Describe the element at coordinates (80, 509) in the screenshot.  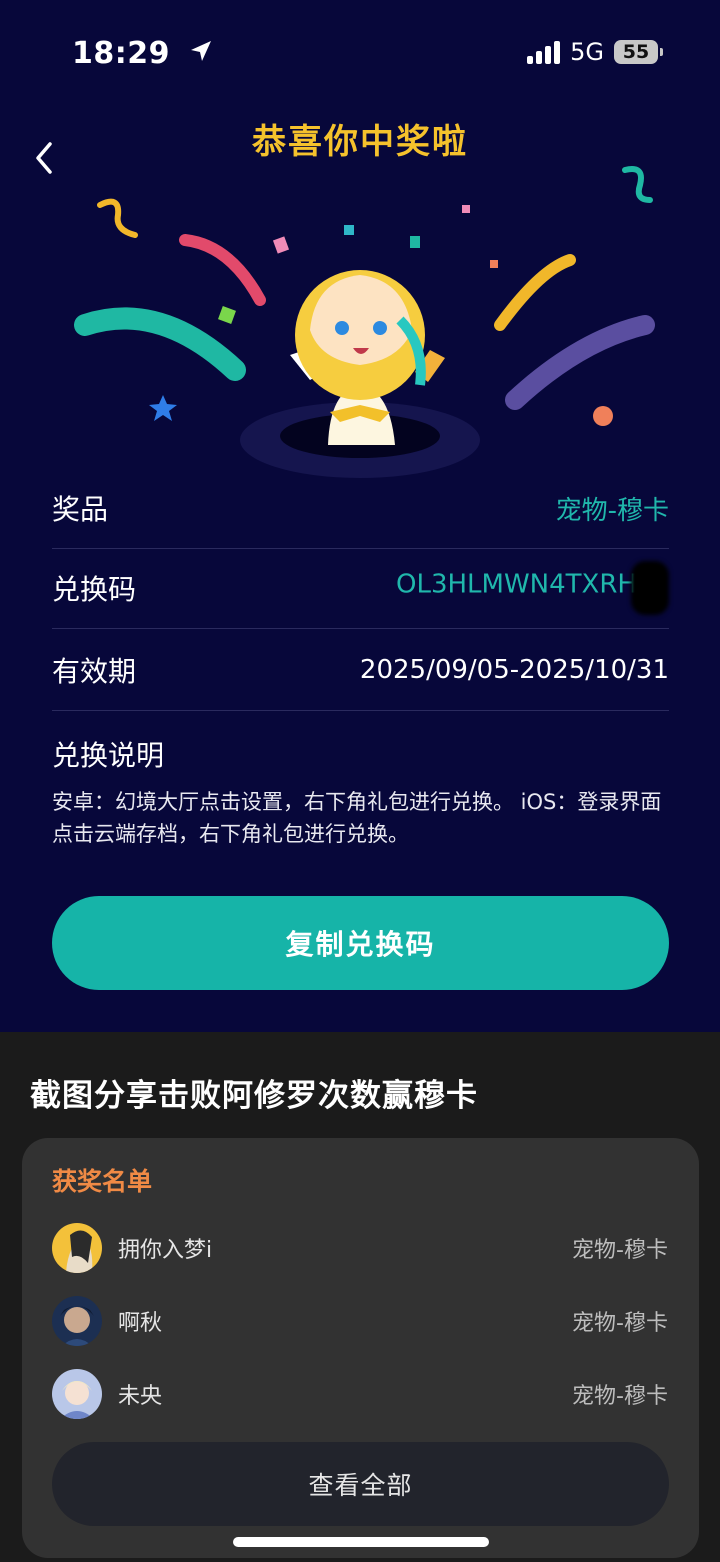
I see `prize-label: 奖品` at that location.